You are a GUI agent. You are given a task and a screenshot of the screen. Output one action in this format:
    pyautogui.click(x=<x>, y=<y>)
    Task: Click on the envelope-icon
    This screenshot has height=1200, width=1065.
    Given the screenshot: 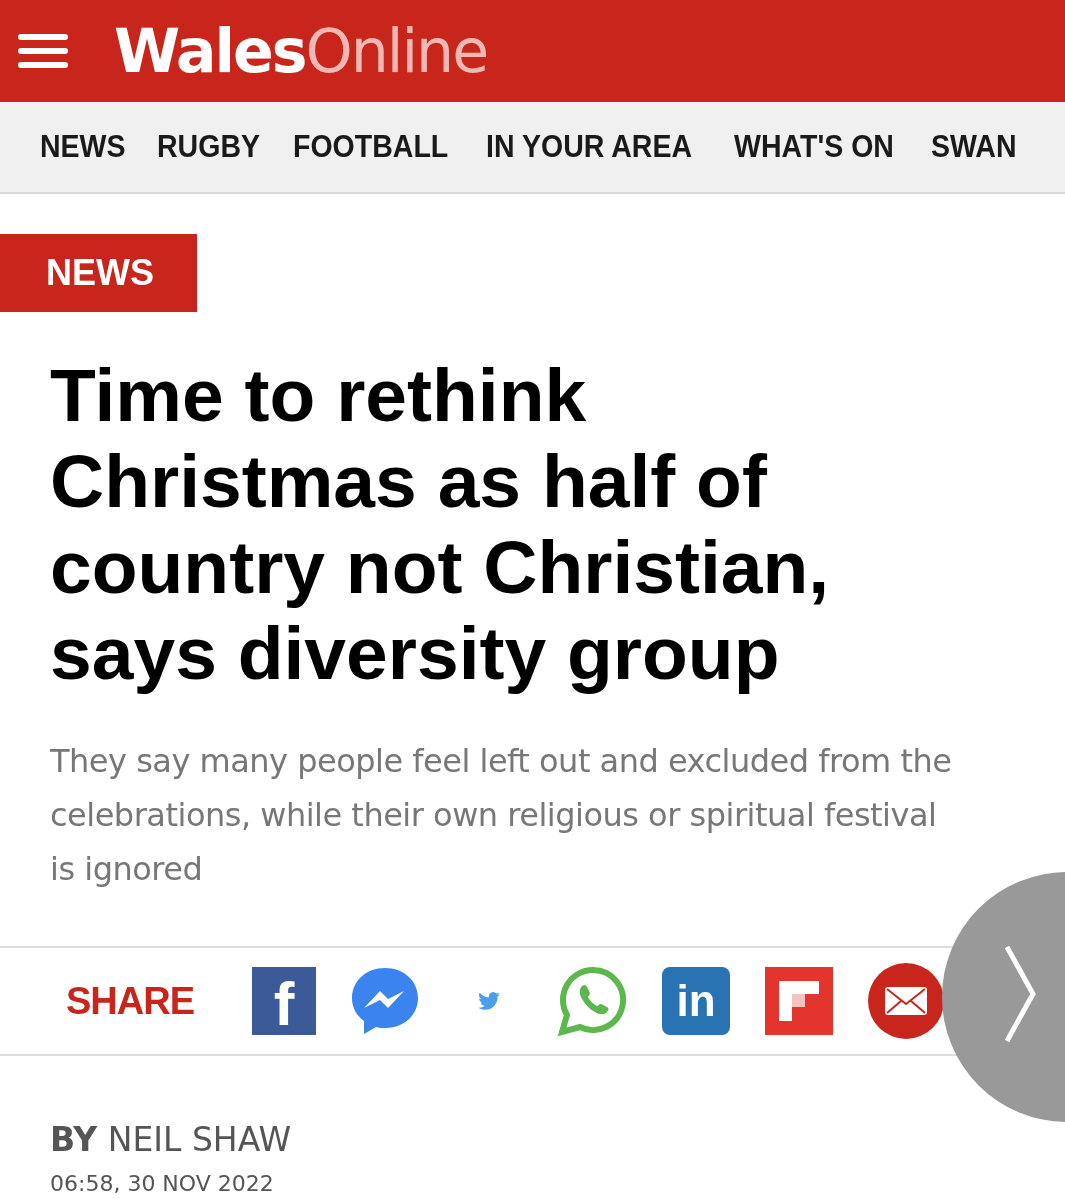 What is the action you would take?
    pyautogui.click(x=906, y=1001)
    